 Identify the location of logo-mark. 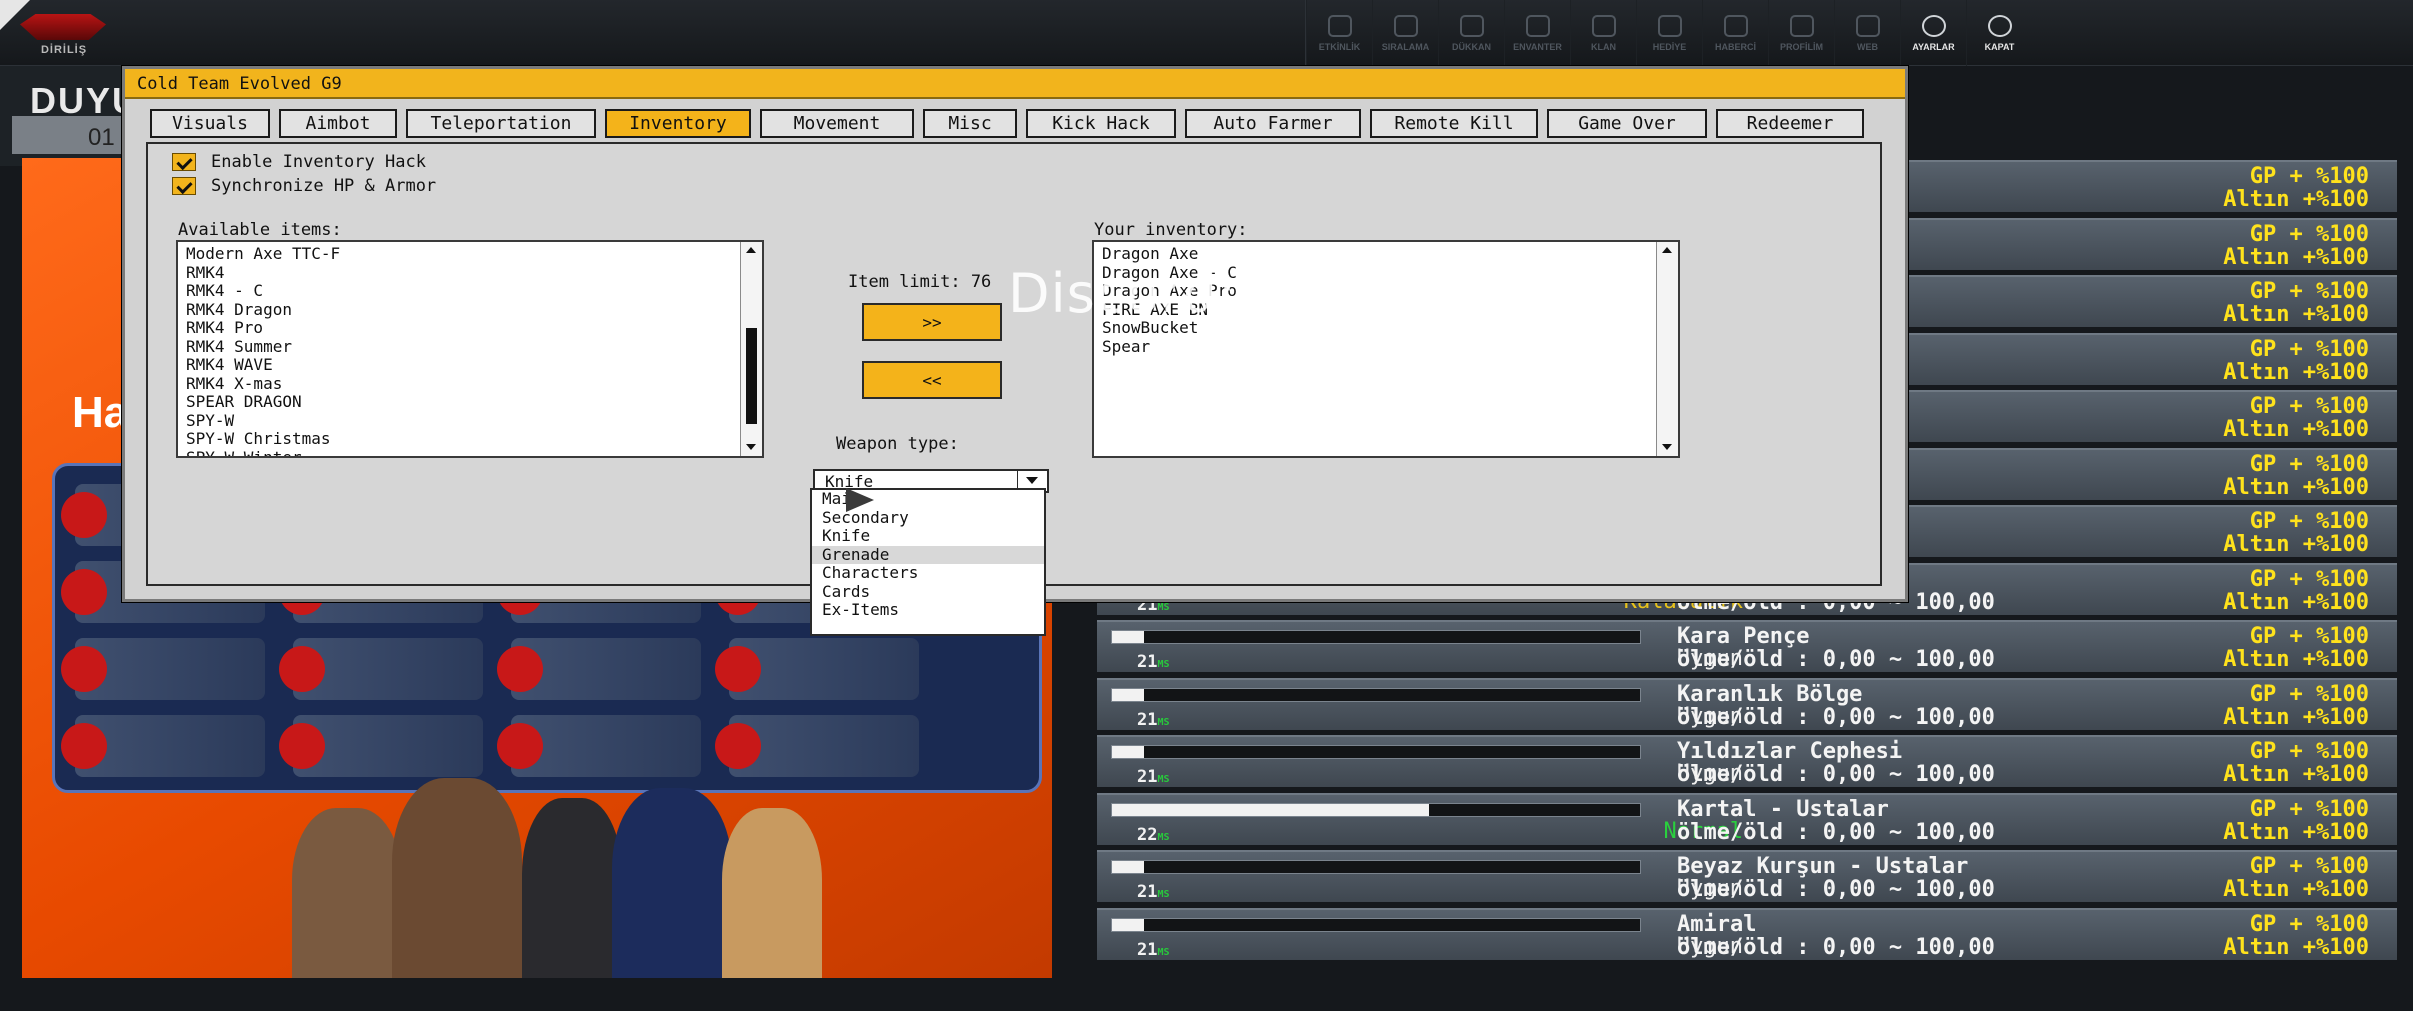
(63, 27).